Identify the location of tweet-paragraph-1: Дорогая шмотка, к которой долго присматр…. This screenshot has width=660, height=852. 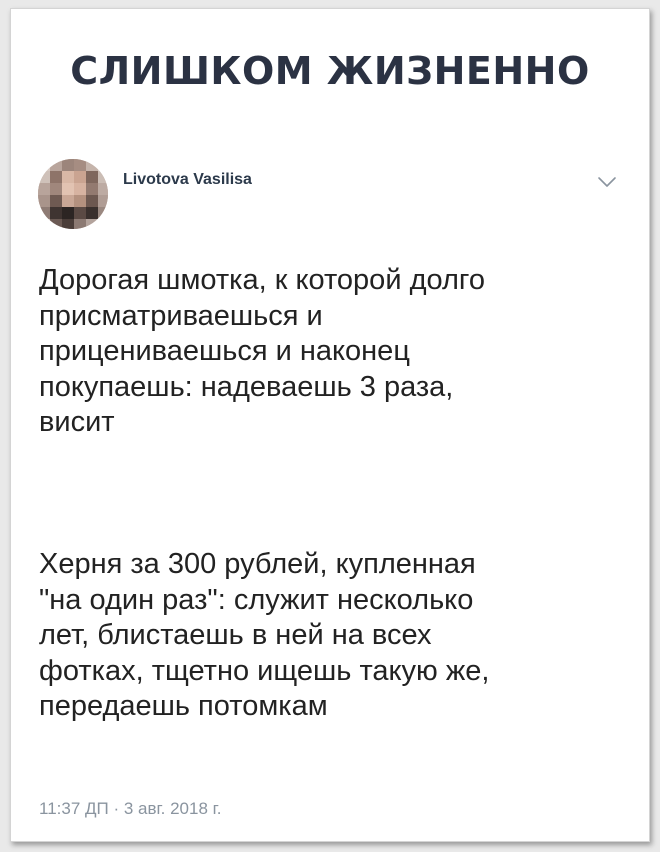
(262, 351).